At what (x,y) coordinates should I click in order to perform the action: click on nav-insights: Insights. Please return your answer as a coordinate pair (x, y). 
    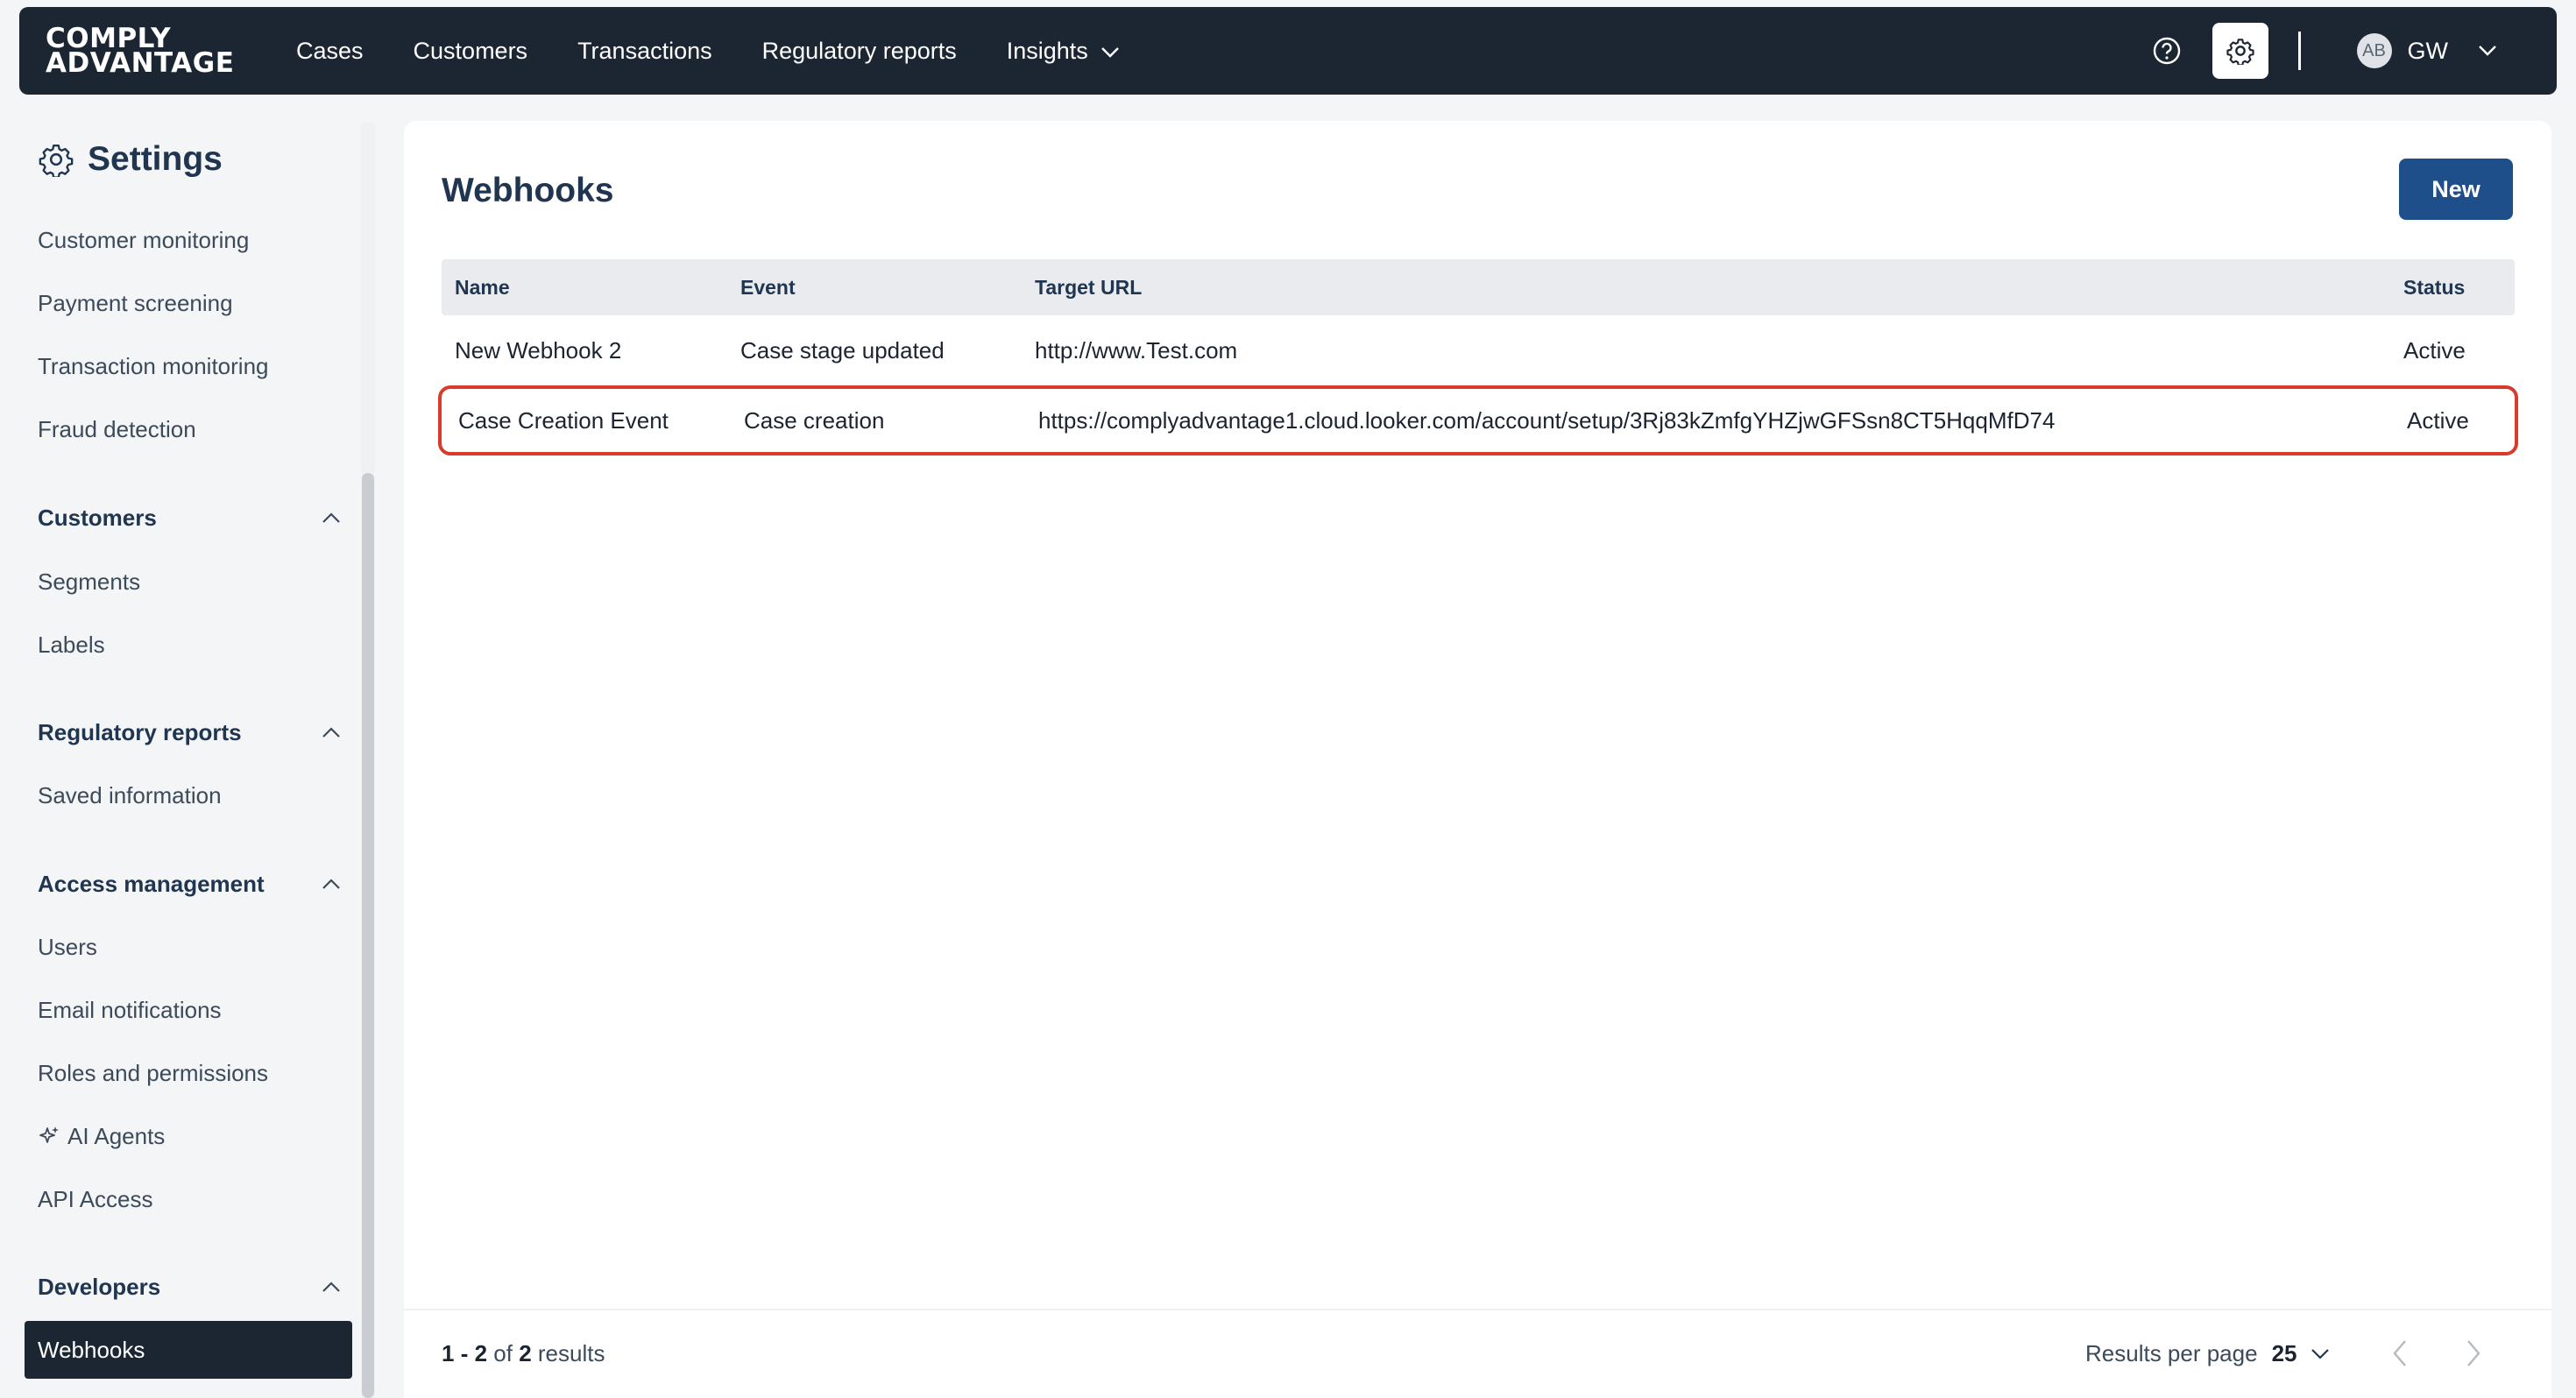
    Looking at the image, I should click on (1063, 51).